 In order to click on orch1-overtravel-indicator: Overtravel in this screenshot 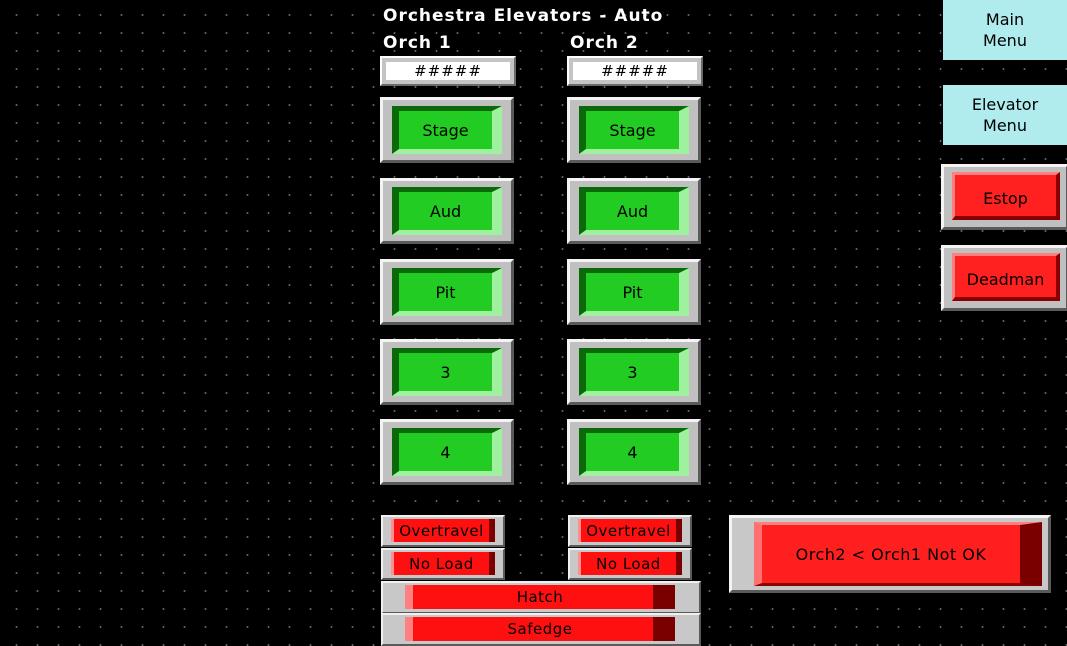, I will do `click(443, 531)`.